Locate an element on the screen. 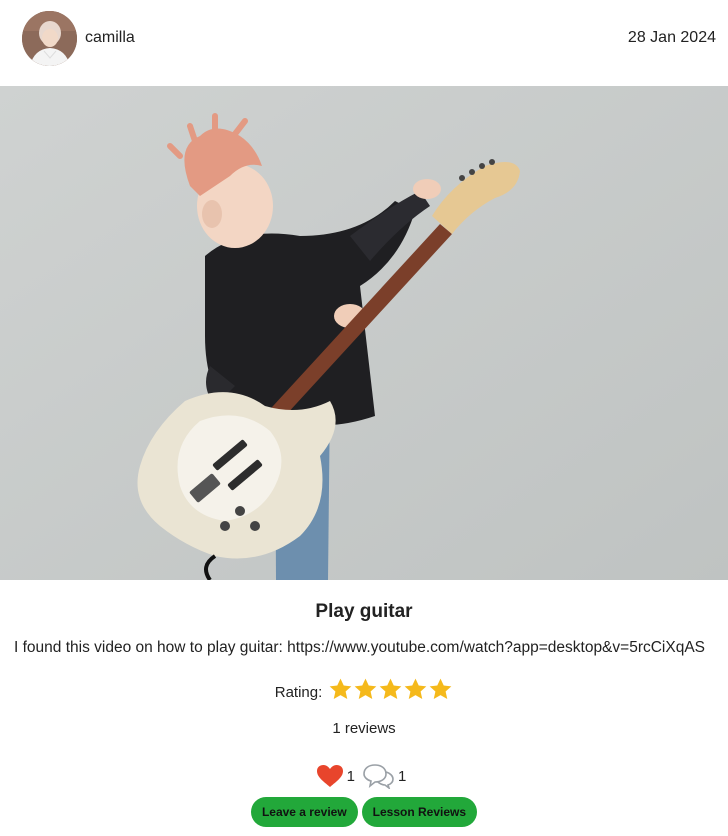 The height and width of the screenshot is (836, 728). rating-row: Rating: is located at coordinates (364, 692).